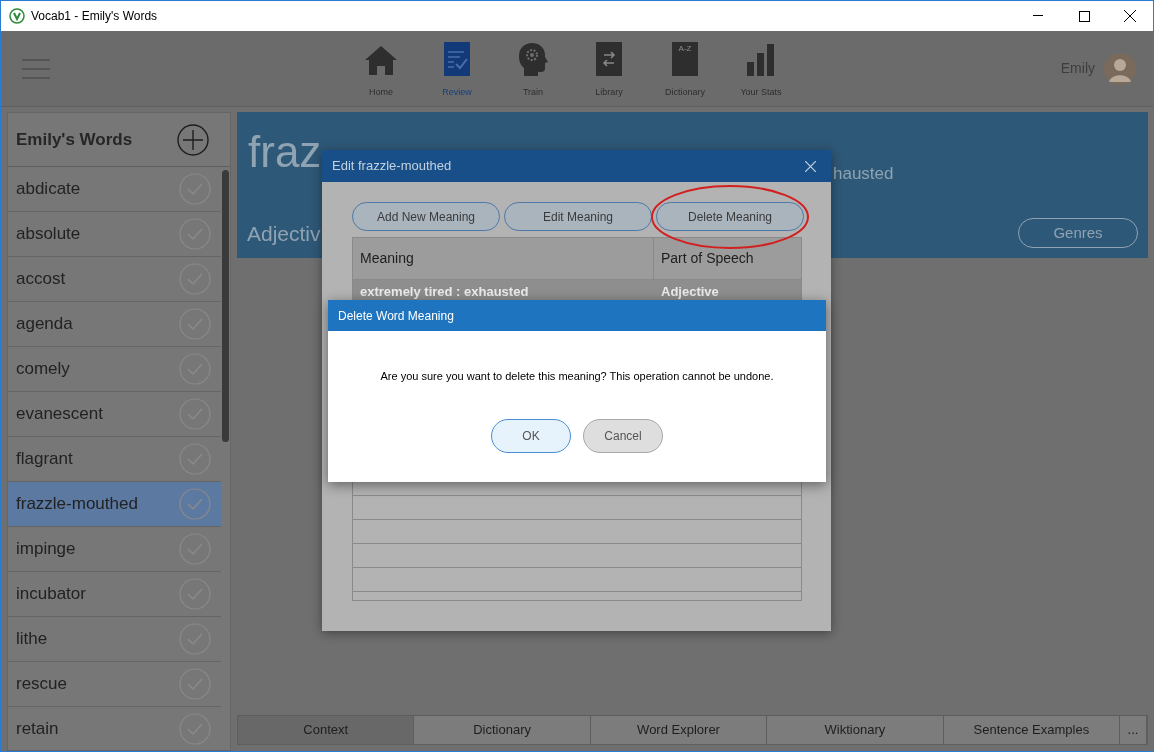  Describe the element at coordinates (690, 292) in the screenshot. I see `table-cell-text: Adjective` at that location.